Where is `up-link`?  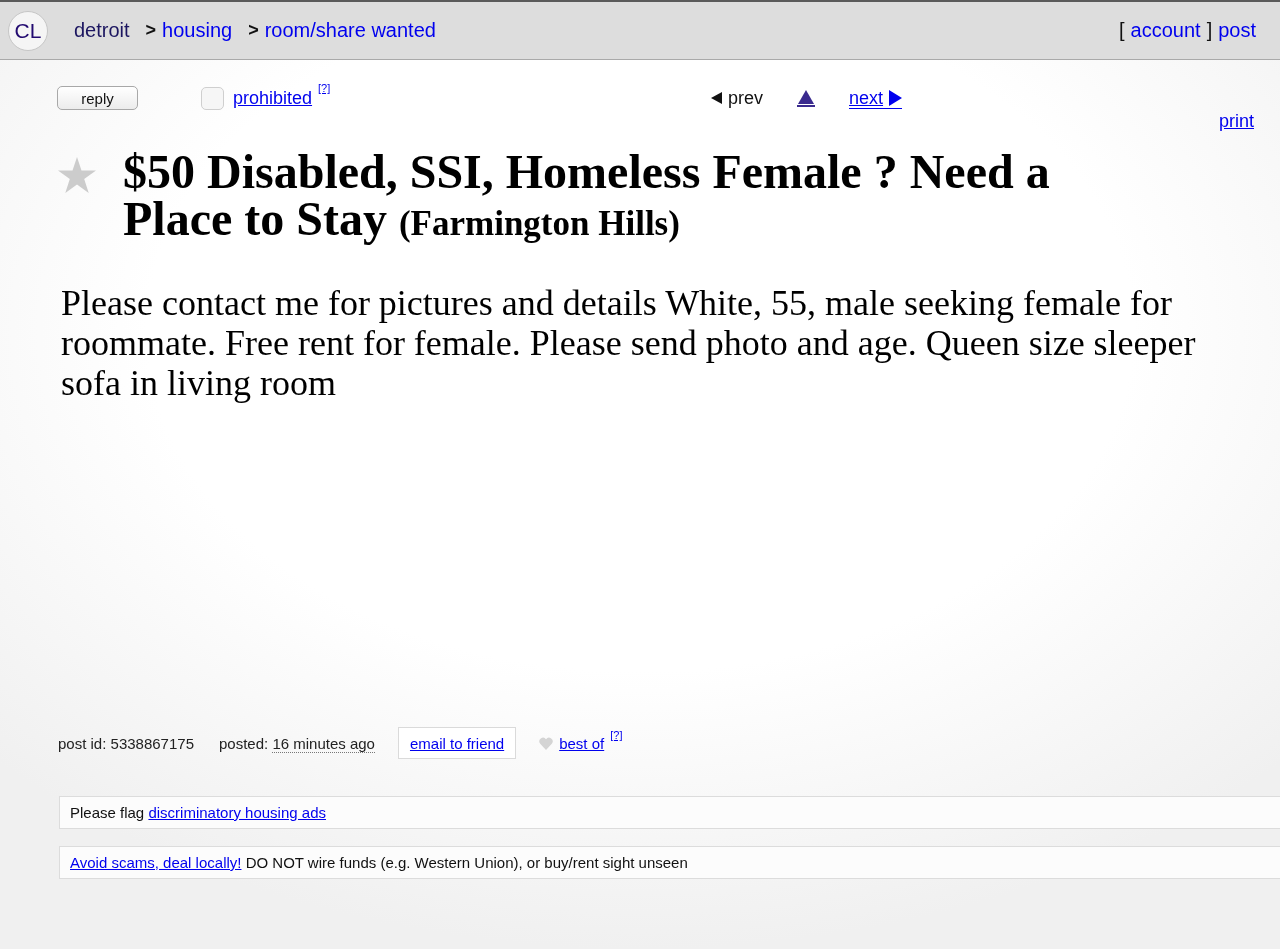 up-link is located at coordinates (806, 98).